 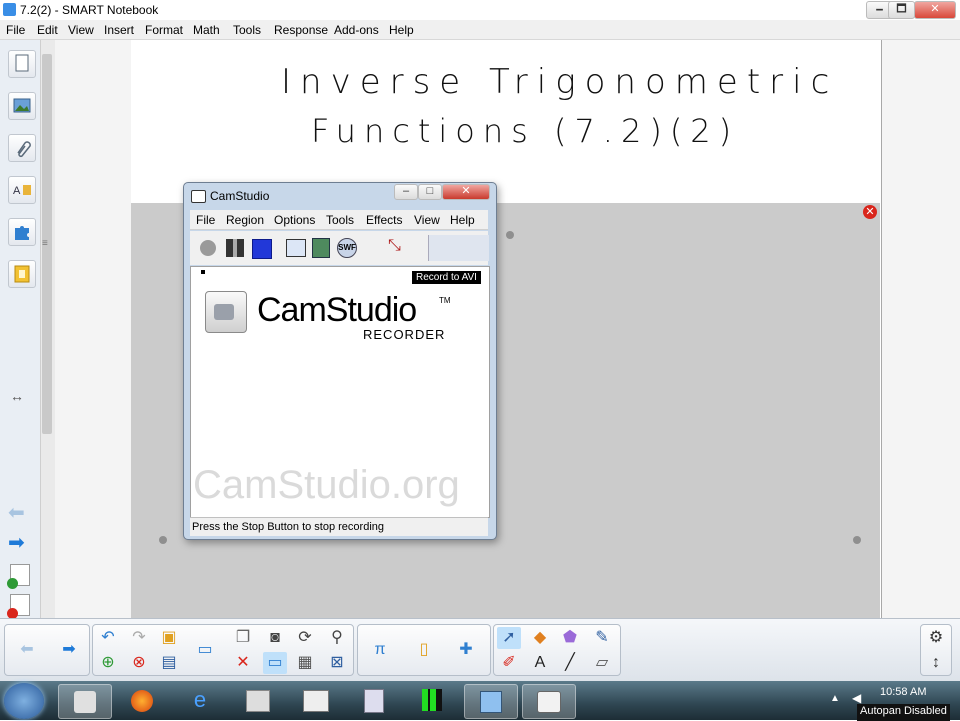 What do you see at coordinates (18, 606) in the screenshot?
I see `delete-page-icon` at bounding box center [18, 606].